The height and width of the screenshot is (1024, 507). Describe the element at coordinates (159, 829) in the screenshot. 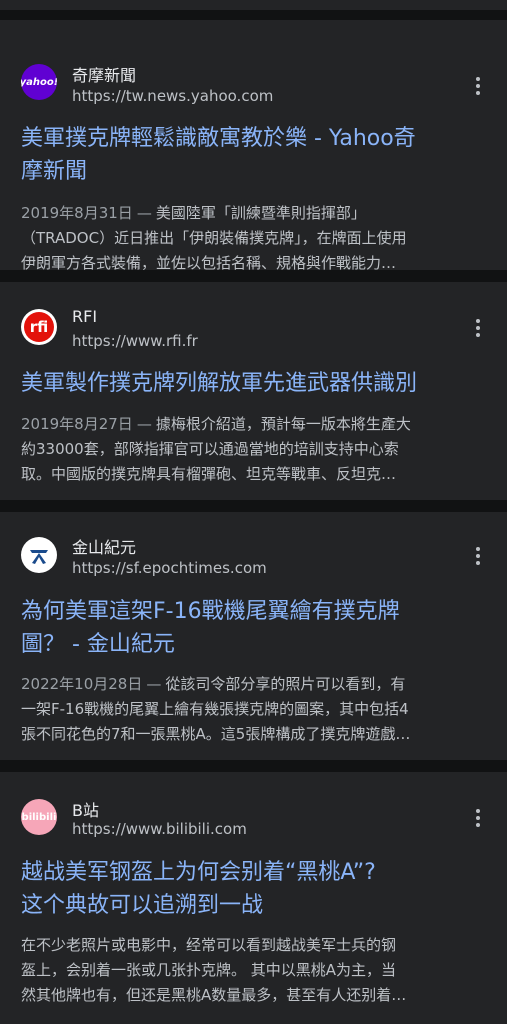

I see `source-url: https://www.bilibili.com` at that location.